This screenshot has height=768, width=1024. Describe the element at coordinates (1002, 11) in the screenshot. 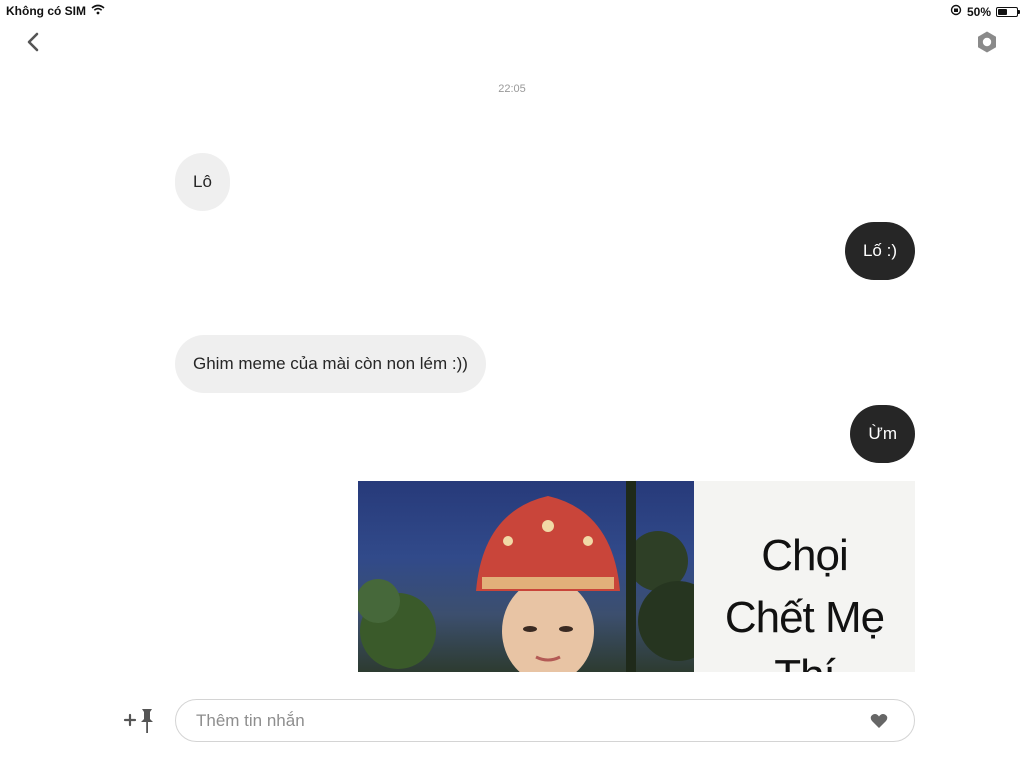

I see `battery-level-fill` at that location.